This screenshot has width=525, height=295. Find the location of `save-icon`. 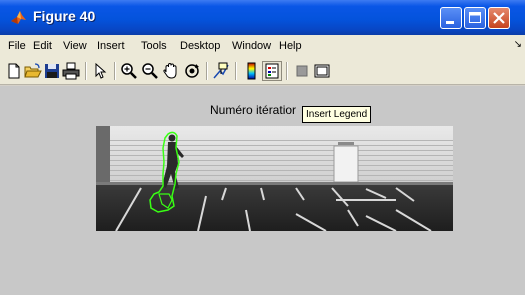

save-icon is located at coordinates (52, 71).